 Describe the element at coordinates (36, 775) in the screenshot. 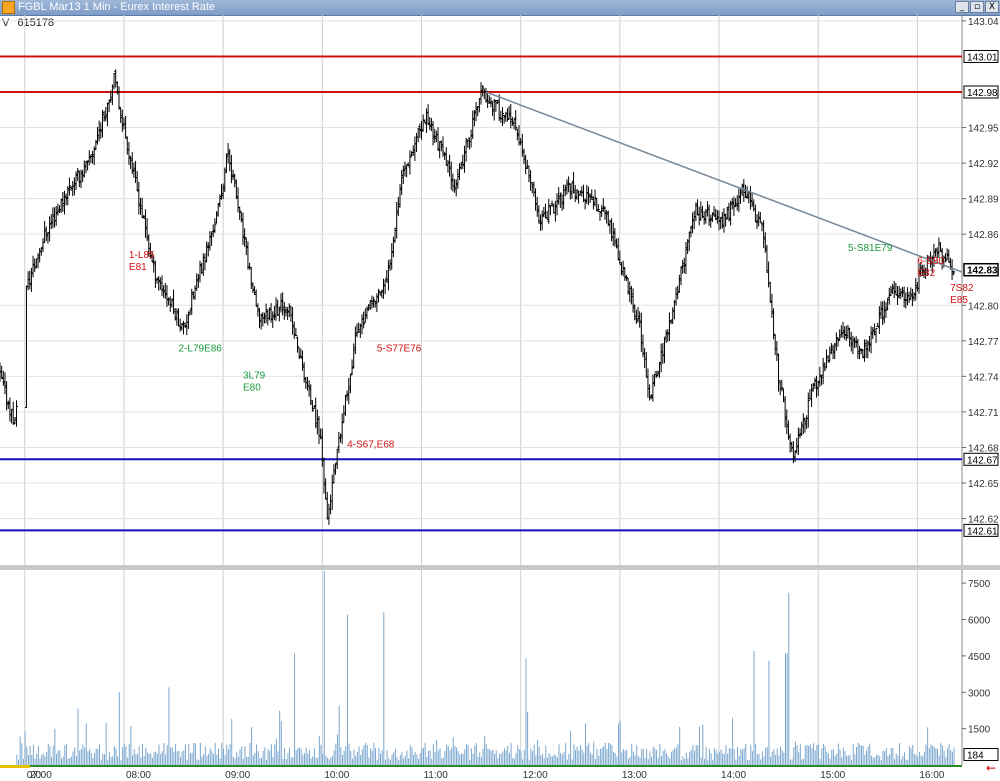

I see `date-tick-label: 20` at that location.